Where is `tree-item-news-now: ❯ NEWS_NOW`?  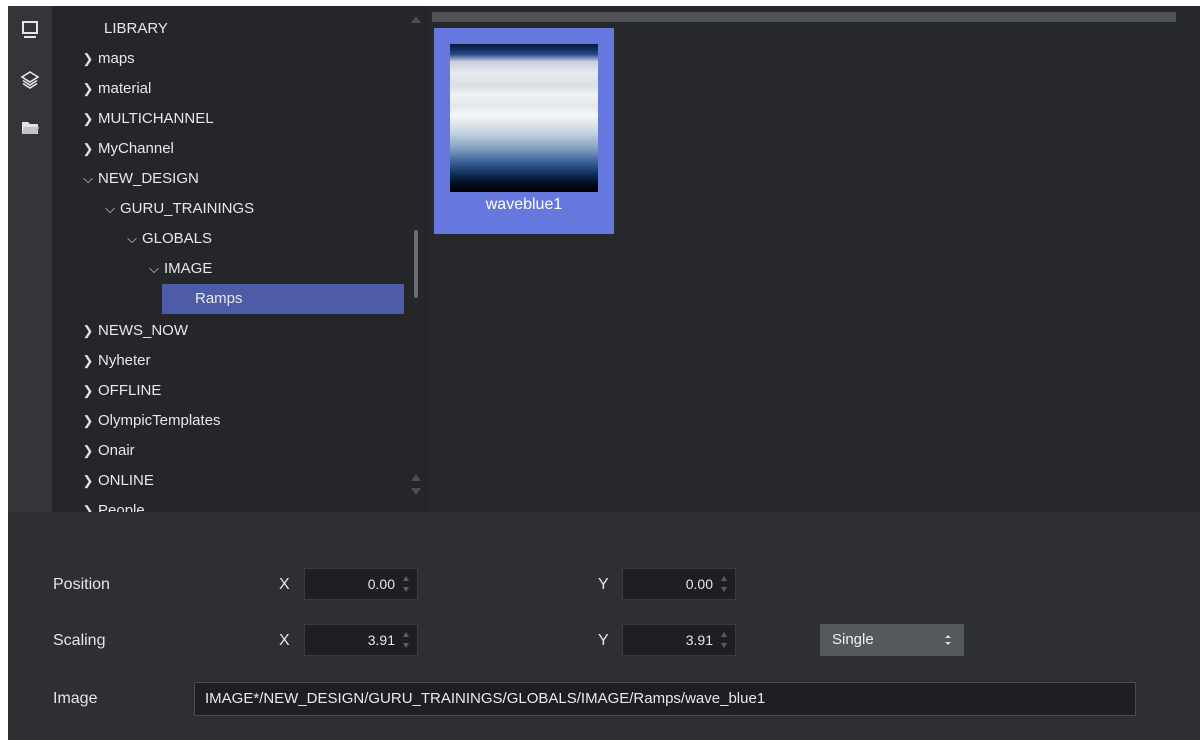 tree-item-news-now: ❯ NEWS_NOW is located at coordinates (228, 331).